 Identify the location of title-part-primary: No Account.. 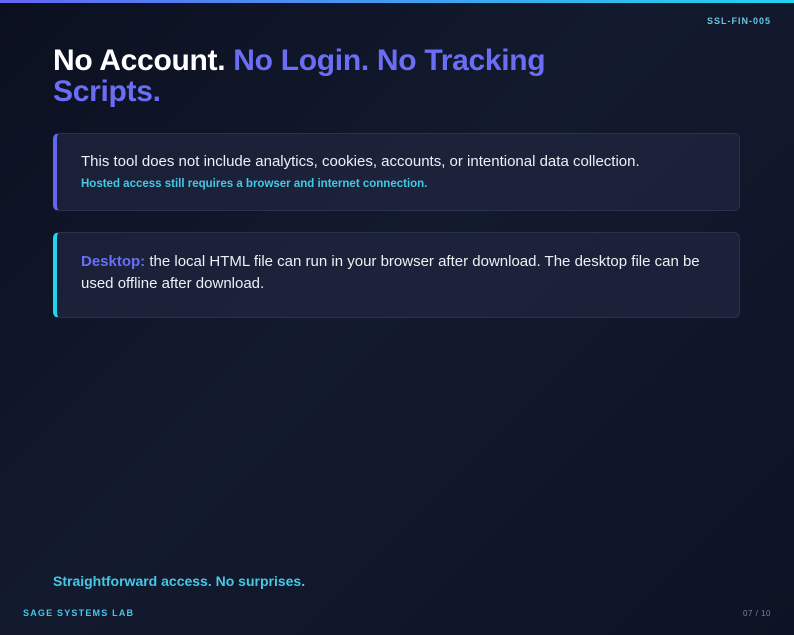
(139, 60).